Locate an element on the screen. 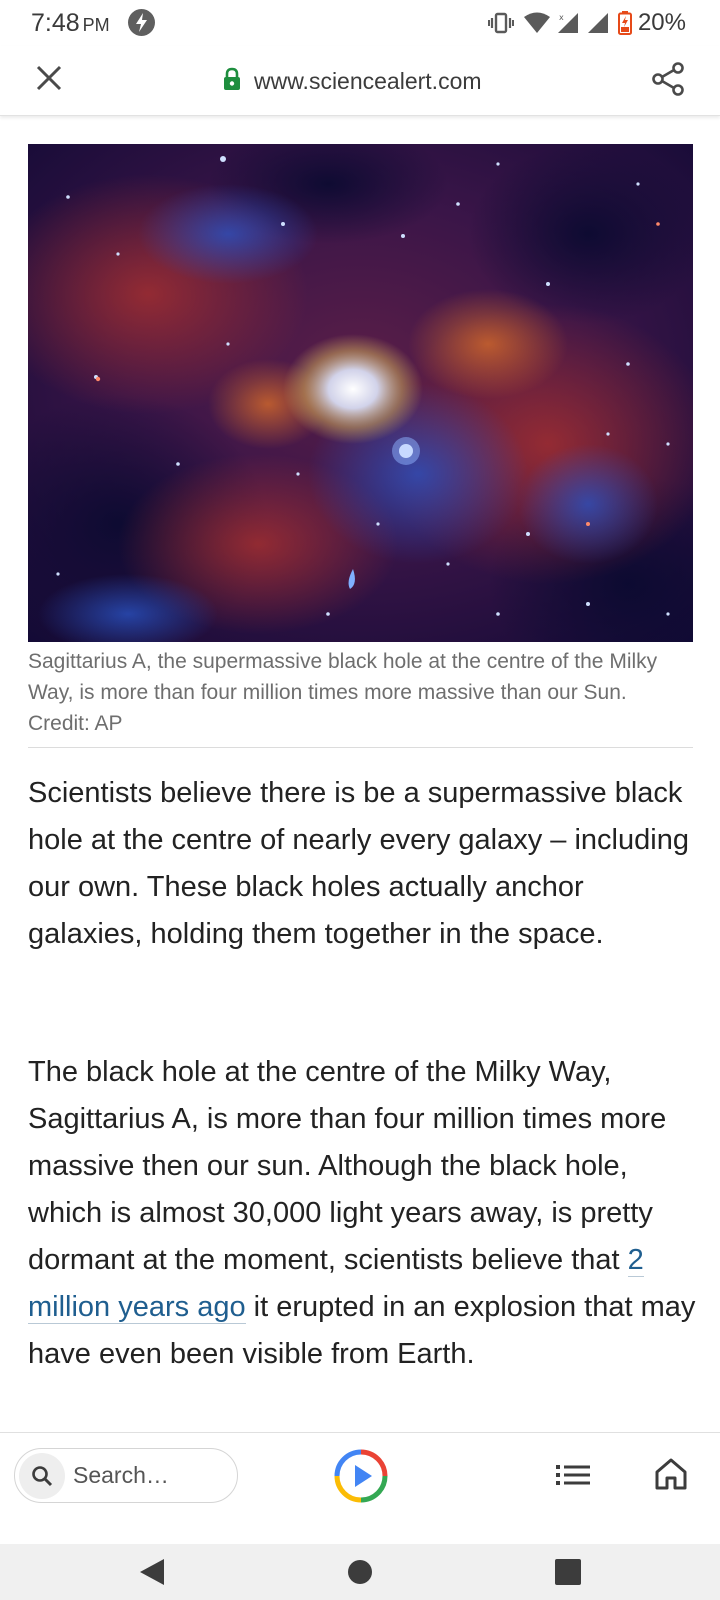  vibrate-icon is located at coordinates (500, 23).